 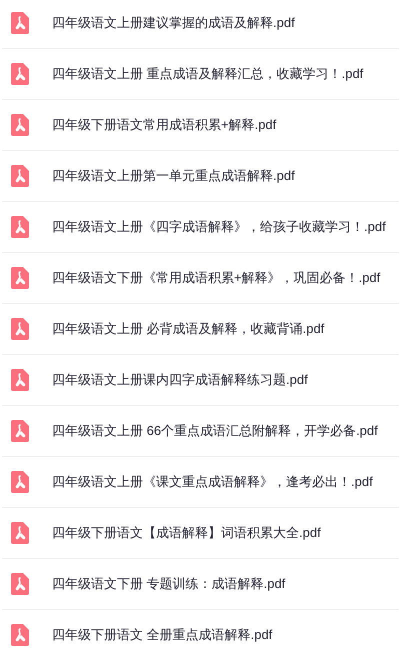 What do you see at coordinates (215, 431) in the screenshot?
I see `file-name-link: 四年级语文上册 66个重点成语汇总附解释，开学必备.pdf` at bounding box center [215, 431].